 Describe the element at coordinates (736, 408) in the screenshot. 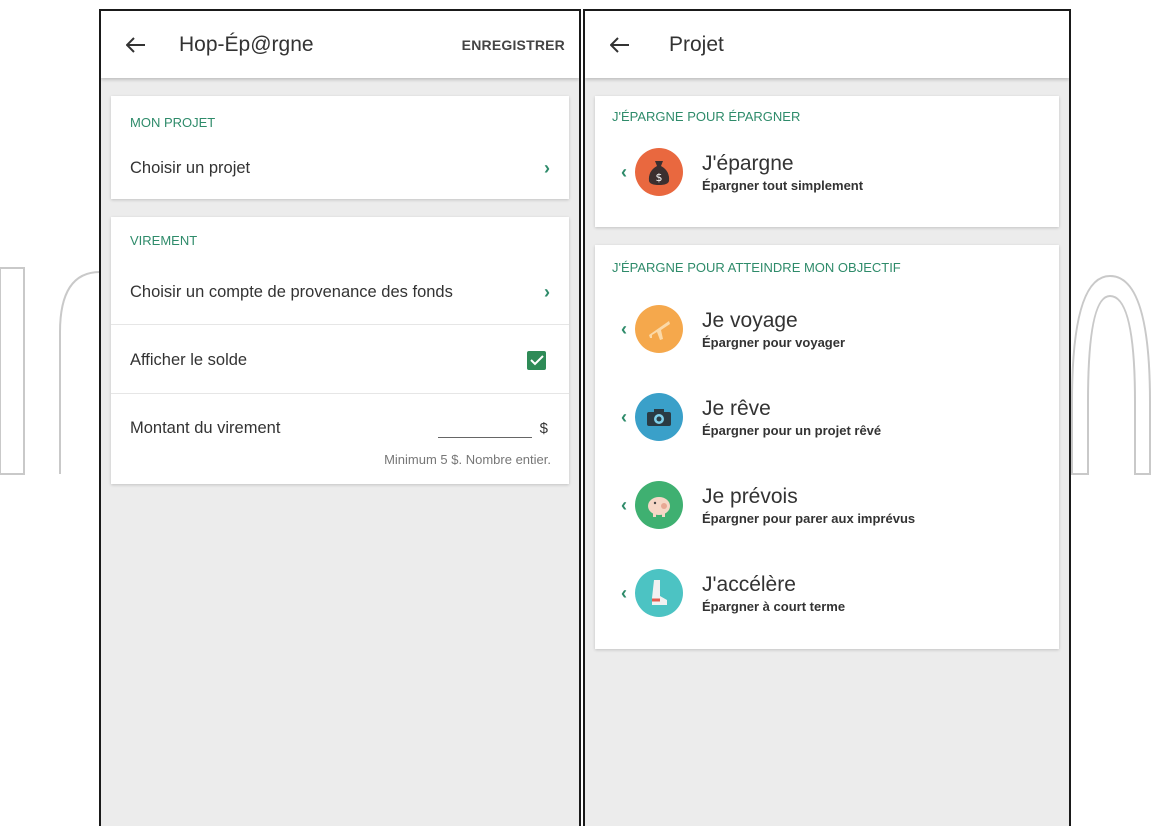

I see `option-title: Je rêve` at that location.